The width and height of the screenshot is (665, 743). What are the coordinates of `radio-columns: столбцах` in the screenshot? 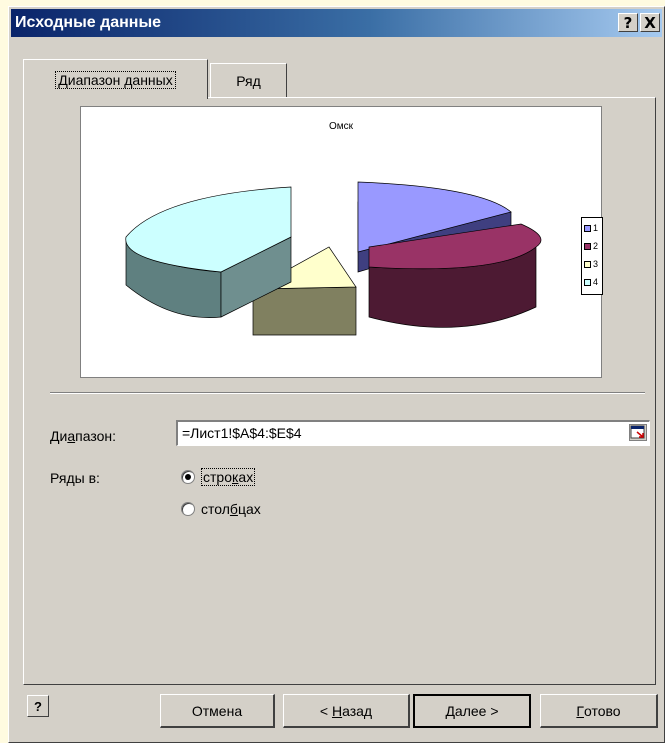 It's located at (221, 509).